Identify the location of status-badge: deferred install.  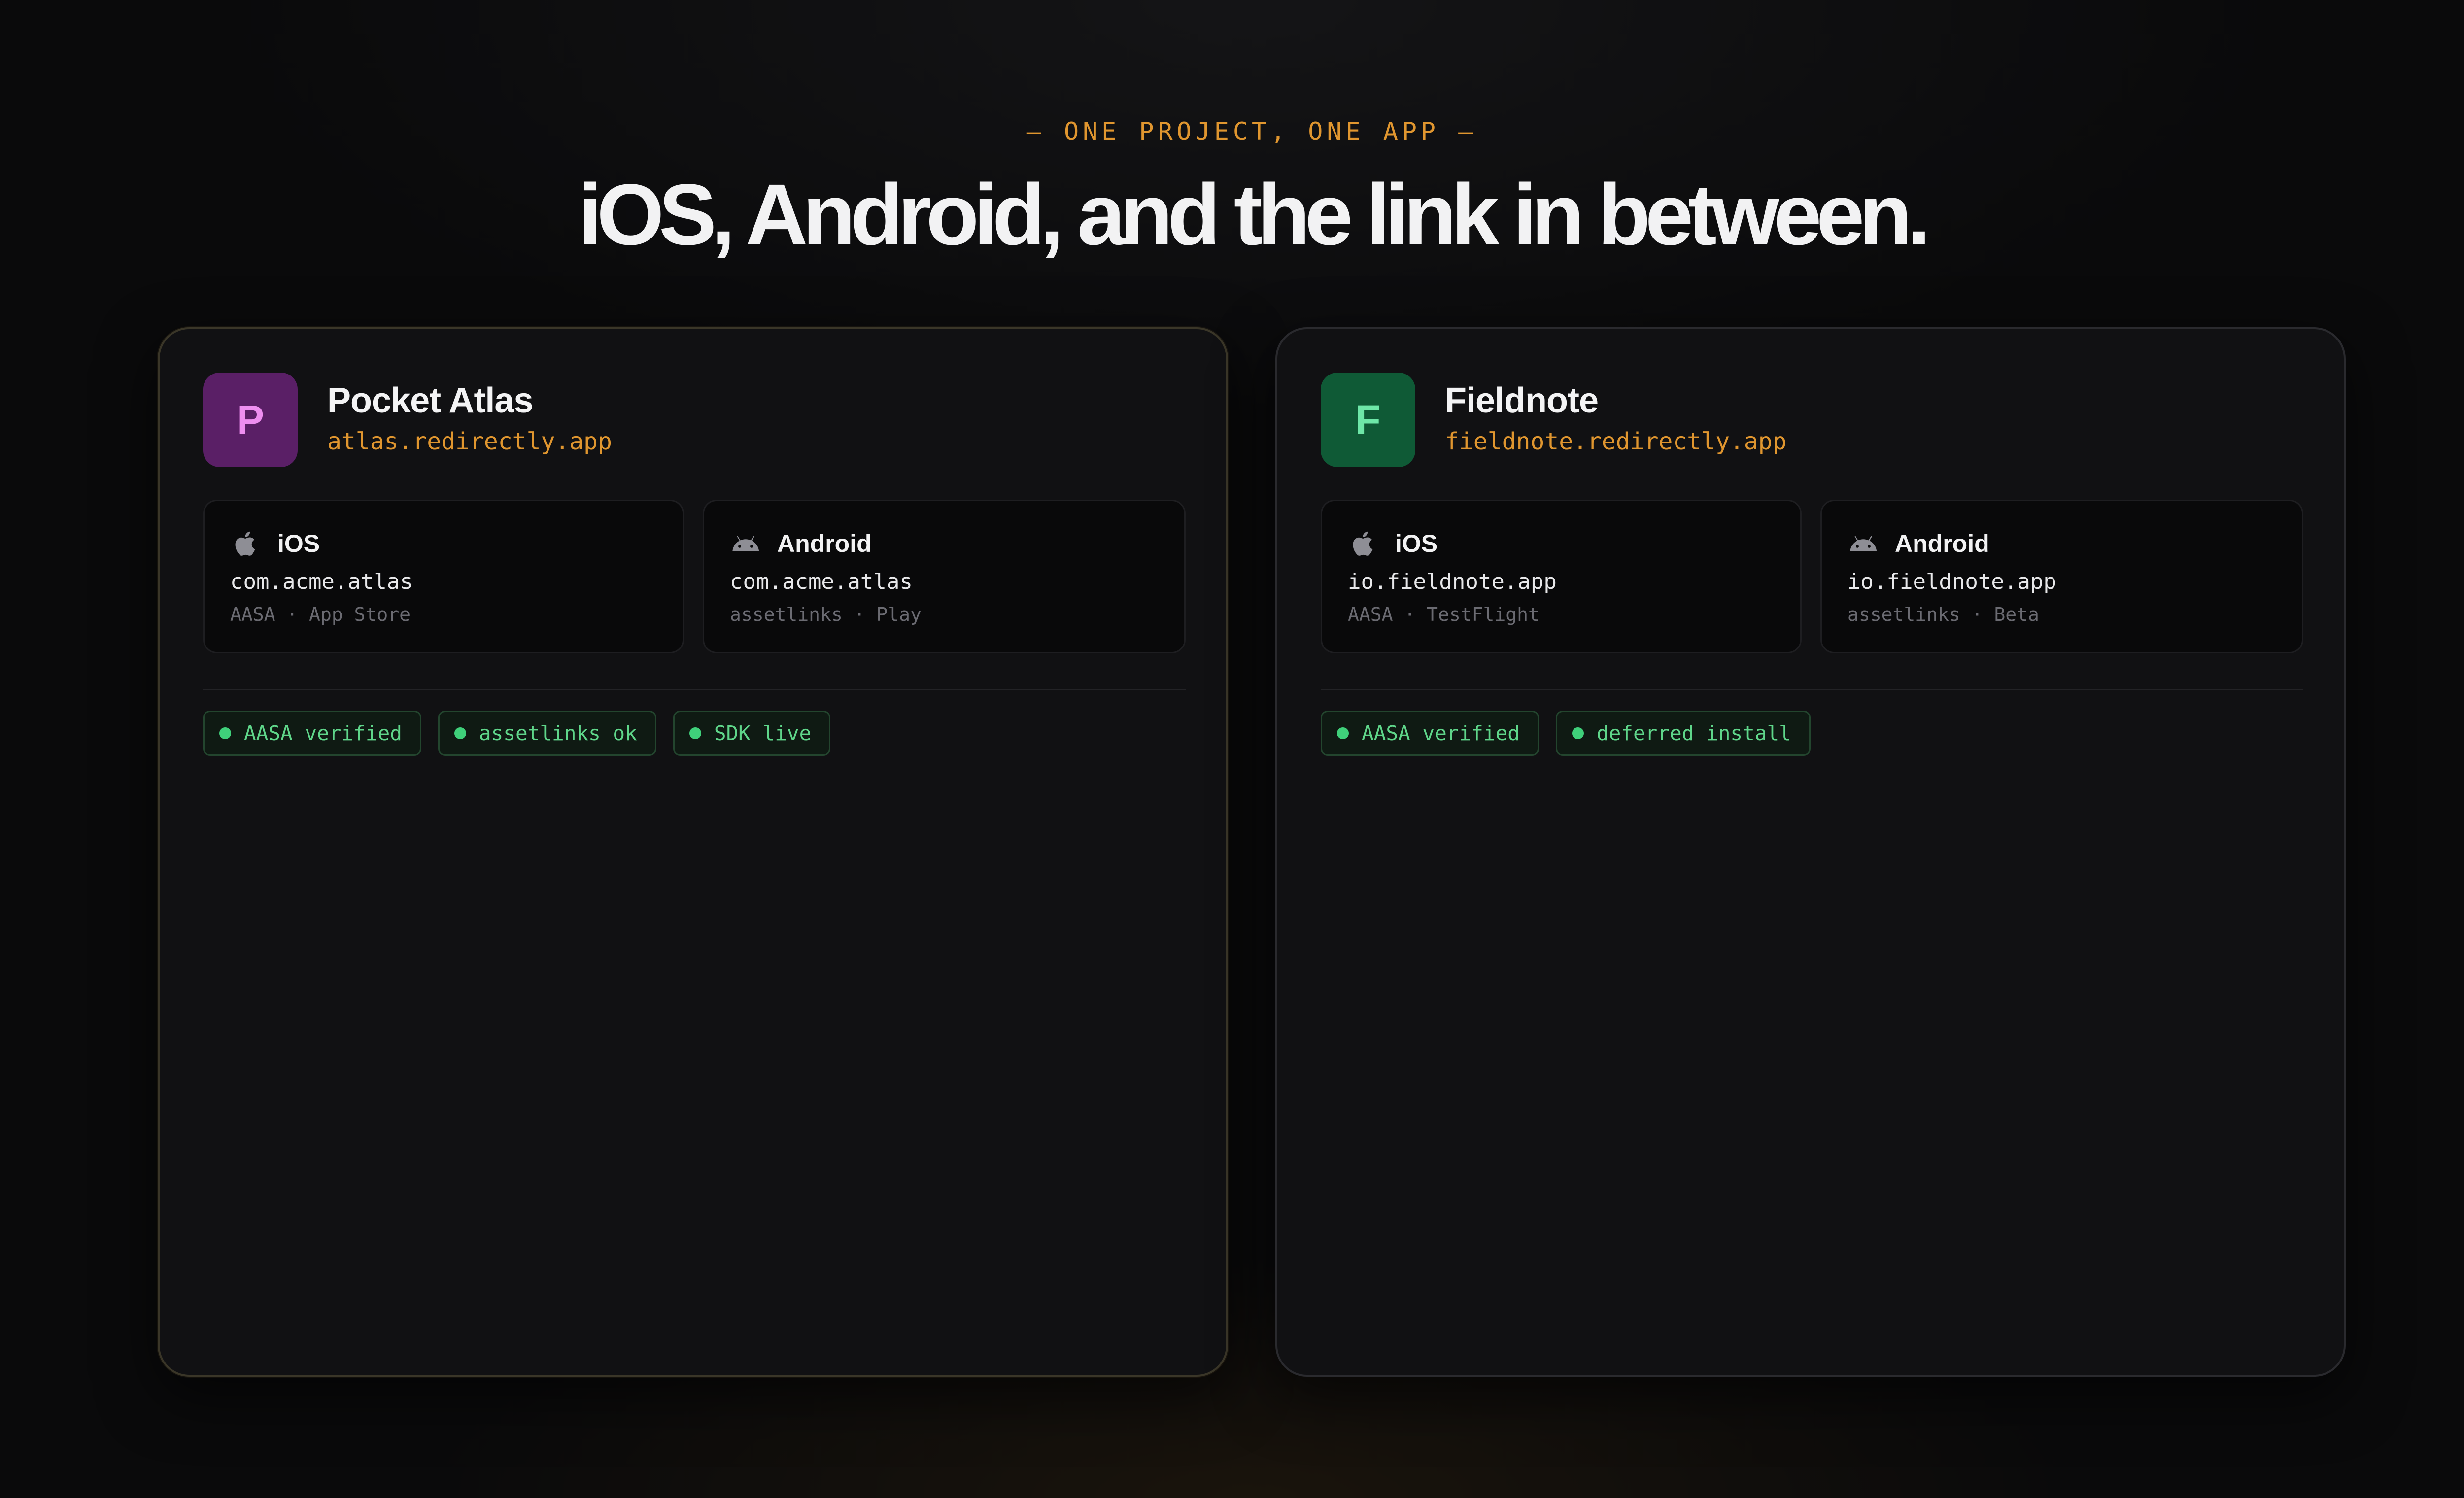
(1683, 733).